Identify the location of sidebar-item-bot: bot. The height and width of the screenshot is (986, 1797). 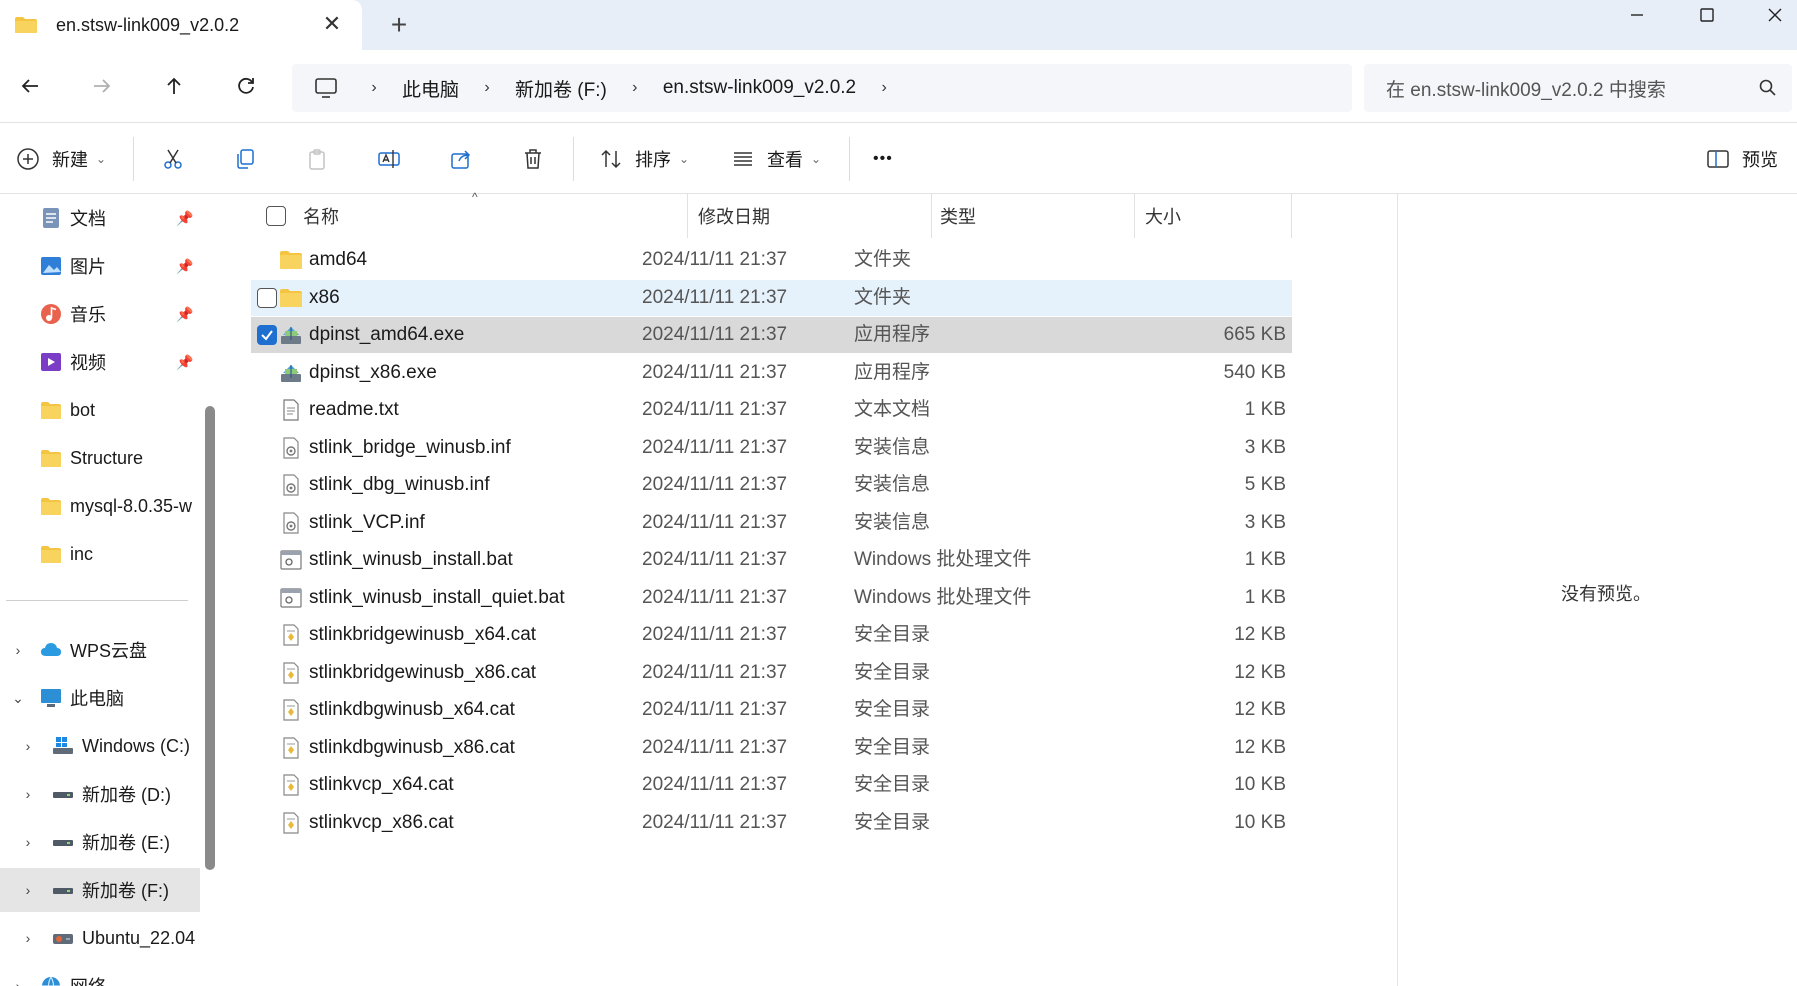
(100, 410).